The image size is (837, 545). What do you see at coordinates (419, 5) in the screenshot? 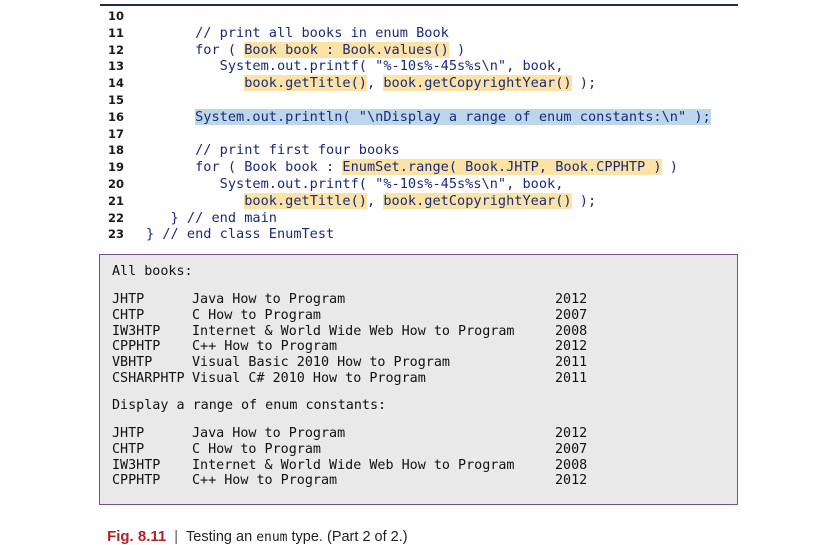
I see `top-rule` at bounding box center [419, 5].